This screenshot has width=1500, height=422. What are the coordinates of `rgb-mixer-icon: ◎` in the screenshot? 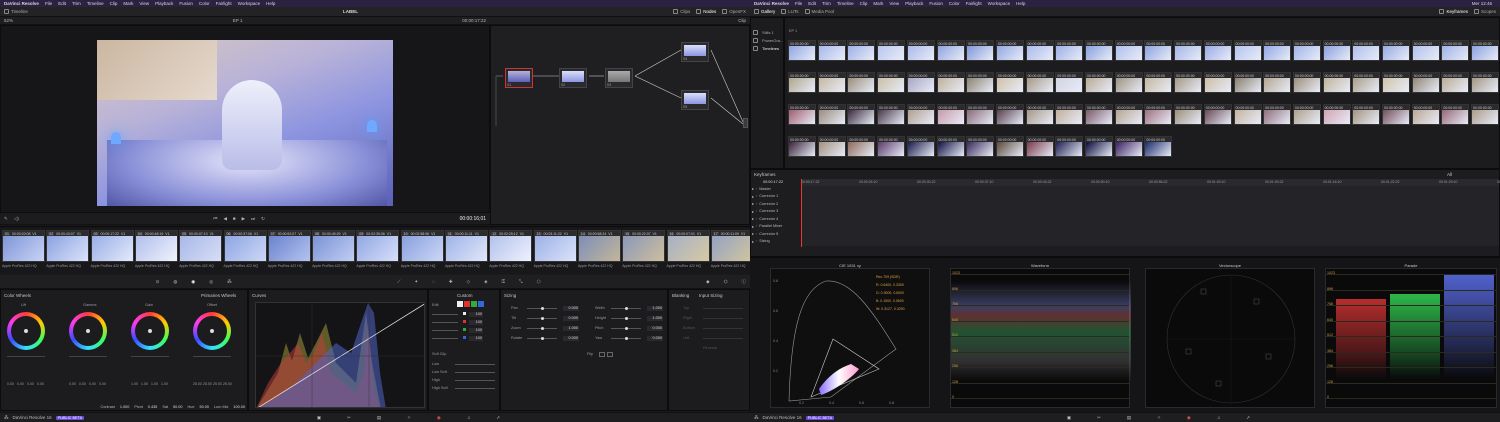 It's located at (211, 282).